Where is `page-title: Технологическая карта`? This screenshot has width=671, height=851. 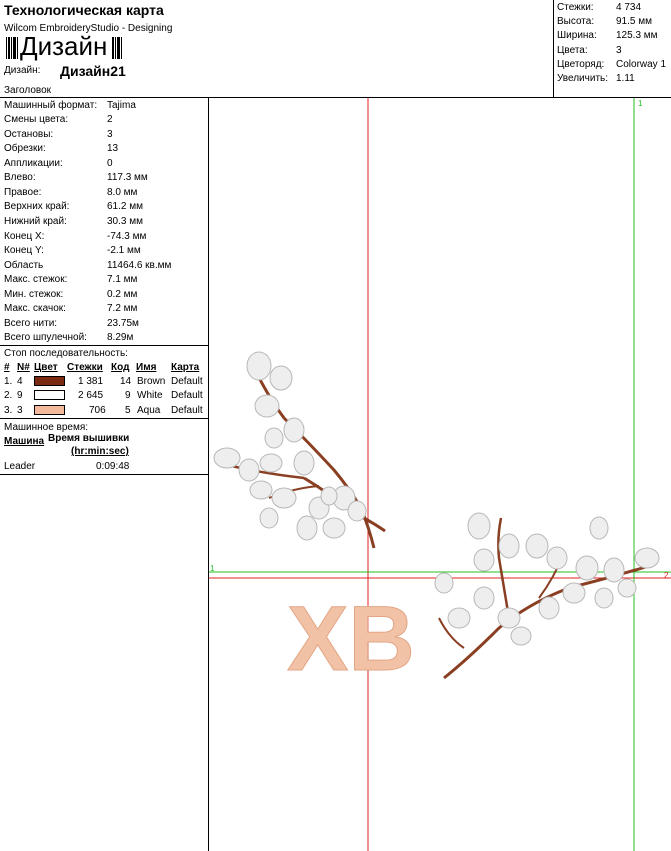
page-title: Технологическая карта is located at coordinates (84, 10).